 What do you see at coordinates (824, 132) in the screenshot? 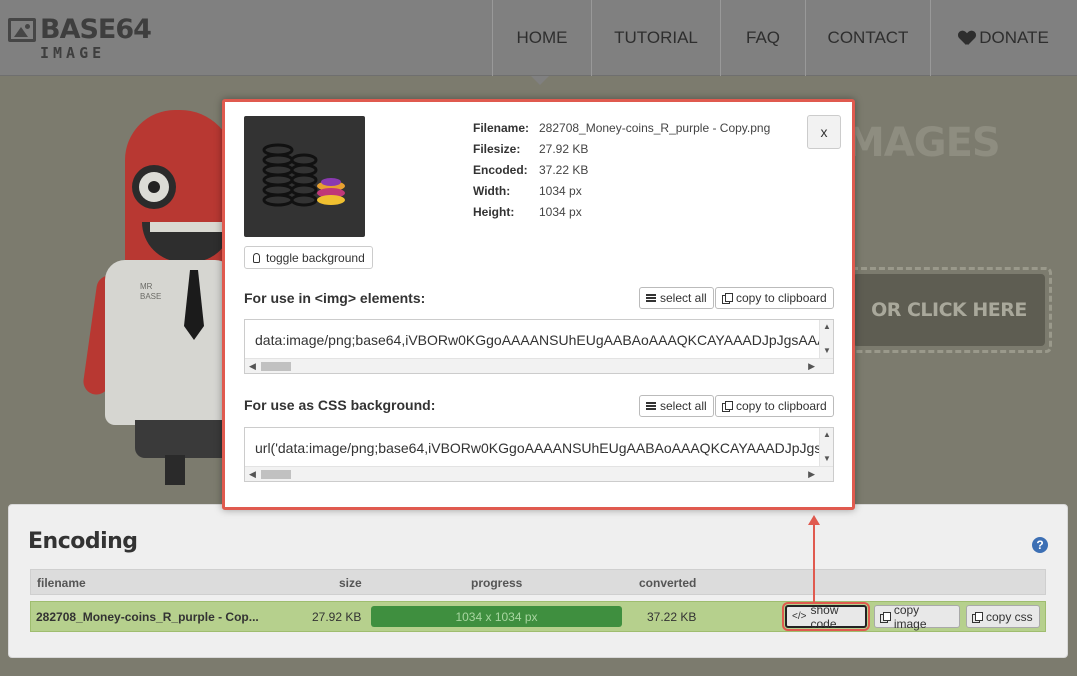
I see `close-button: x` at bounding box center [824, 132].